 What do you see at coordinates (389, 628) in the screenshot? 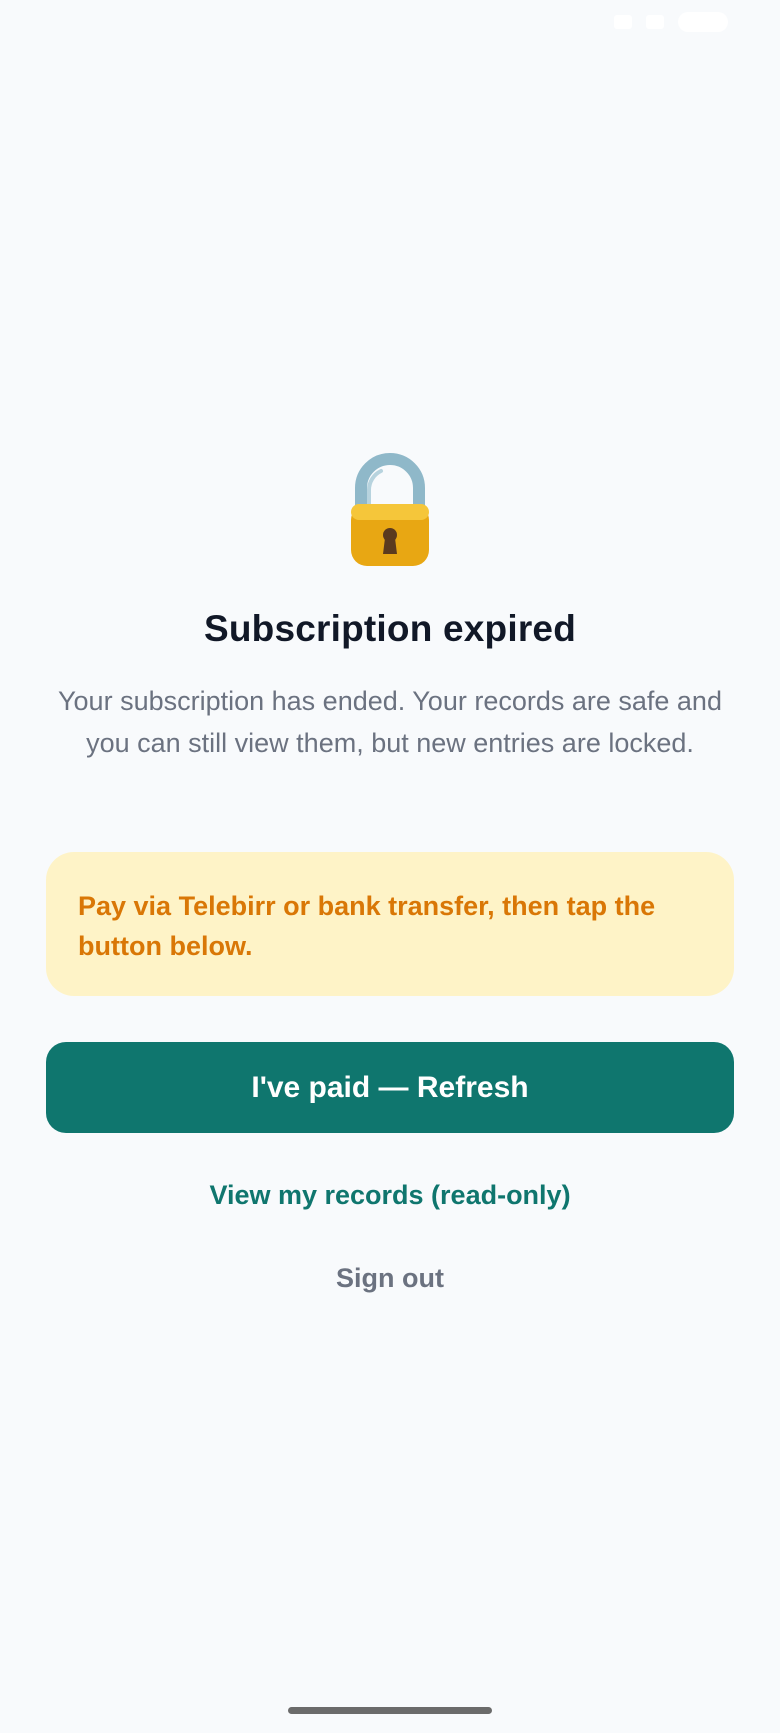
I see `page-title: Subscription expired` at bounding box center [389, 628].